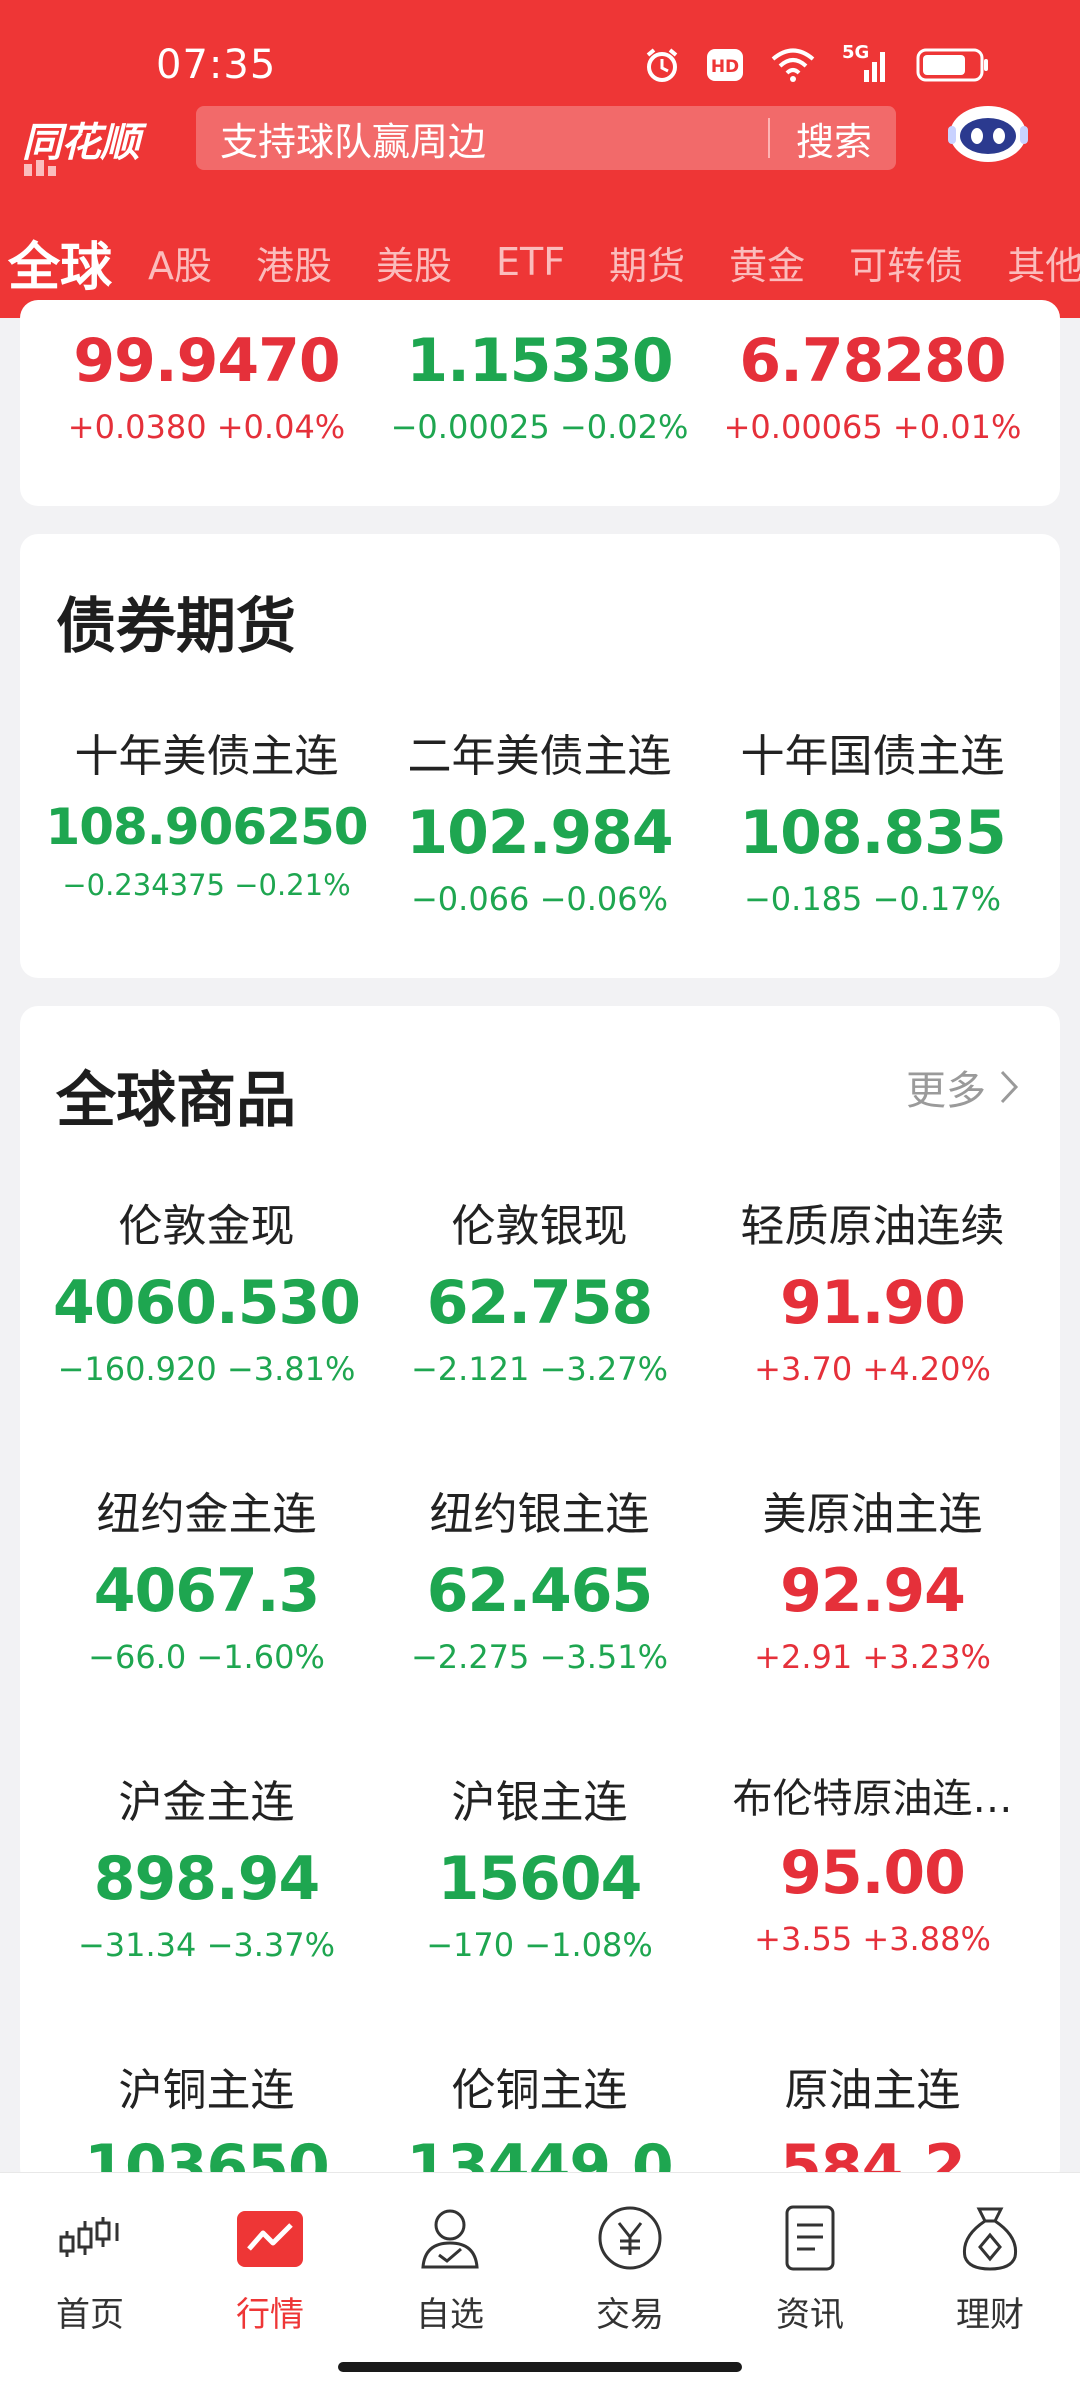 The width and height of the screenshot is (1080, 2401). I want to click on quote-price: 15604, so click(540, 1879).